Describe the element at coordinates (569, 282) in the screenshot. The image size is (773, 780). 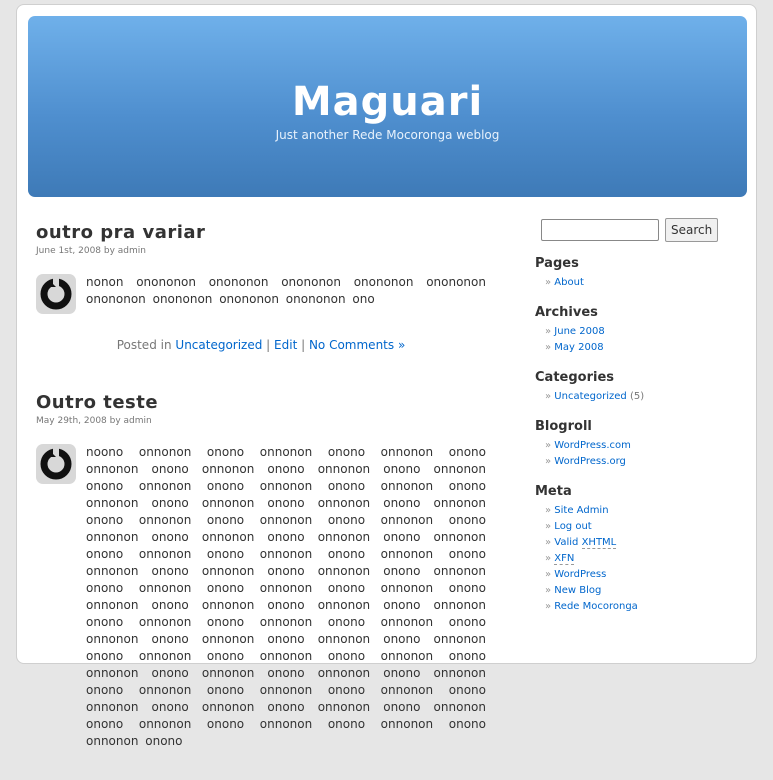
I see `page-link-about: About` at that location.